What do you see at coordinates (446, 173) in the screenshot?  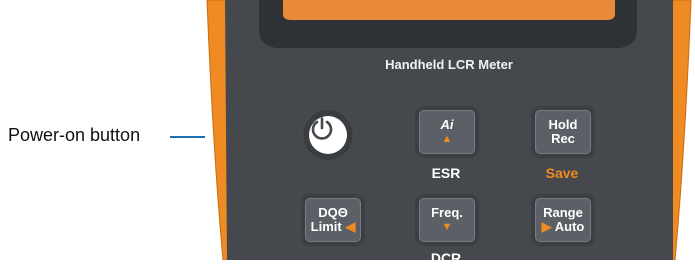 I see `esr-label: ESR` at bounding box center [446, 173].